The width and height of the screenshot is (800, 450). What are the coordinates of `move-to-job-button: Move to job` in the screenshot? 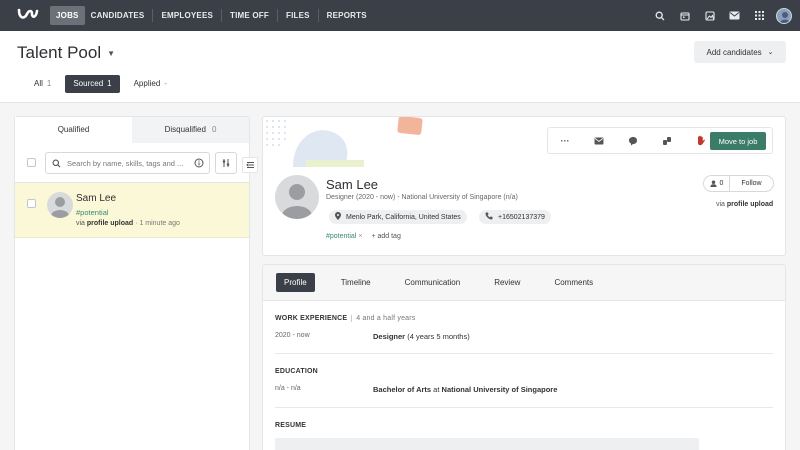 It's located at (738, 141).